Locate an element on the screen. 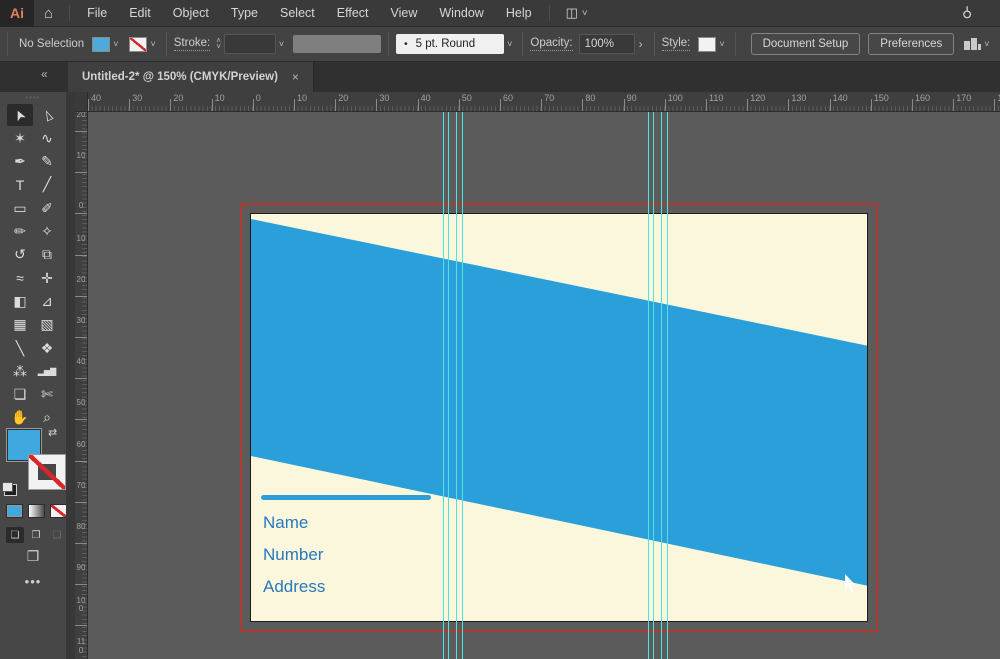 This screenshot has width=1000, height=659. mesh-tool: ▦ is located at coordinates (20, 325).